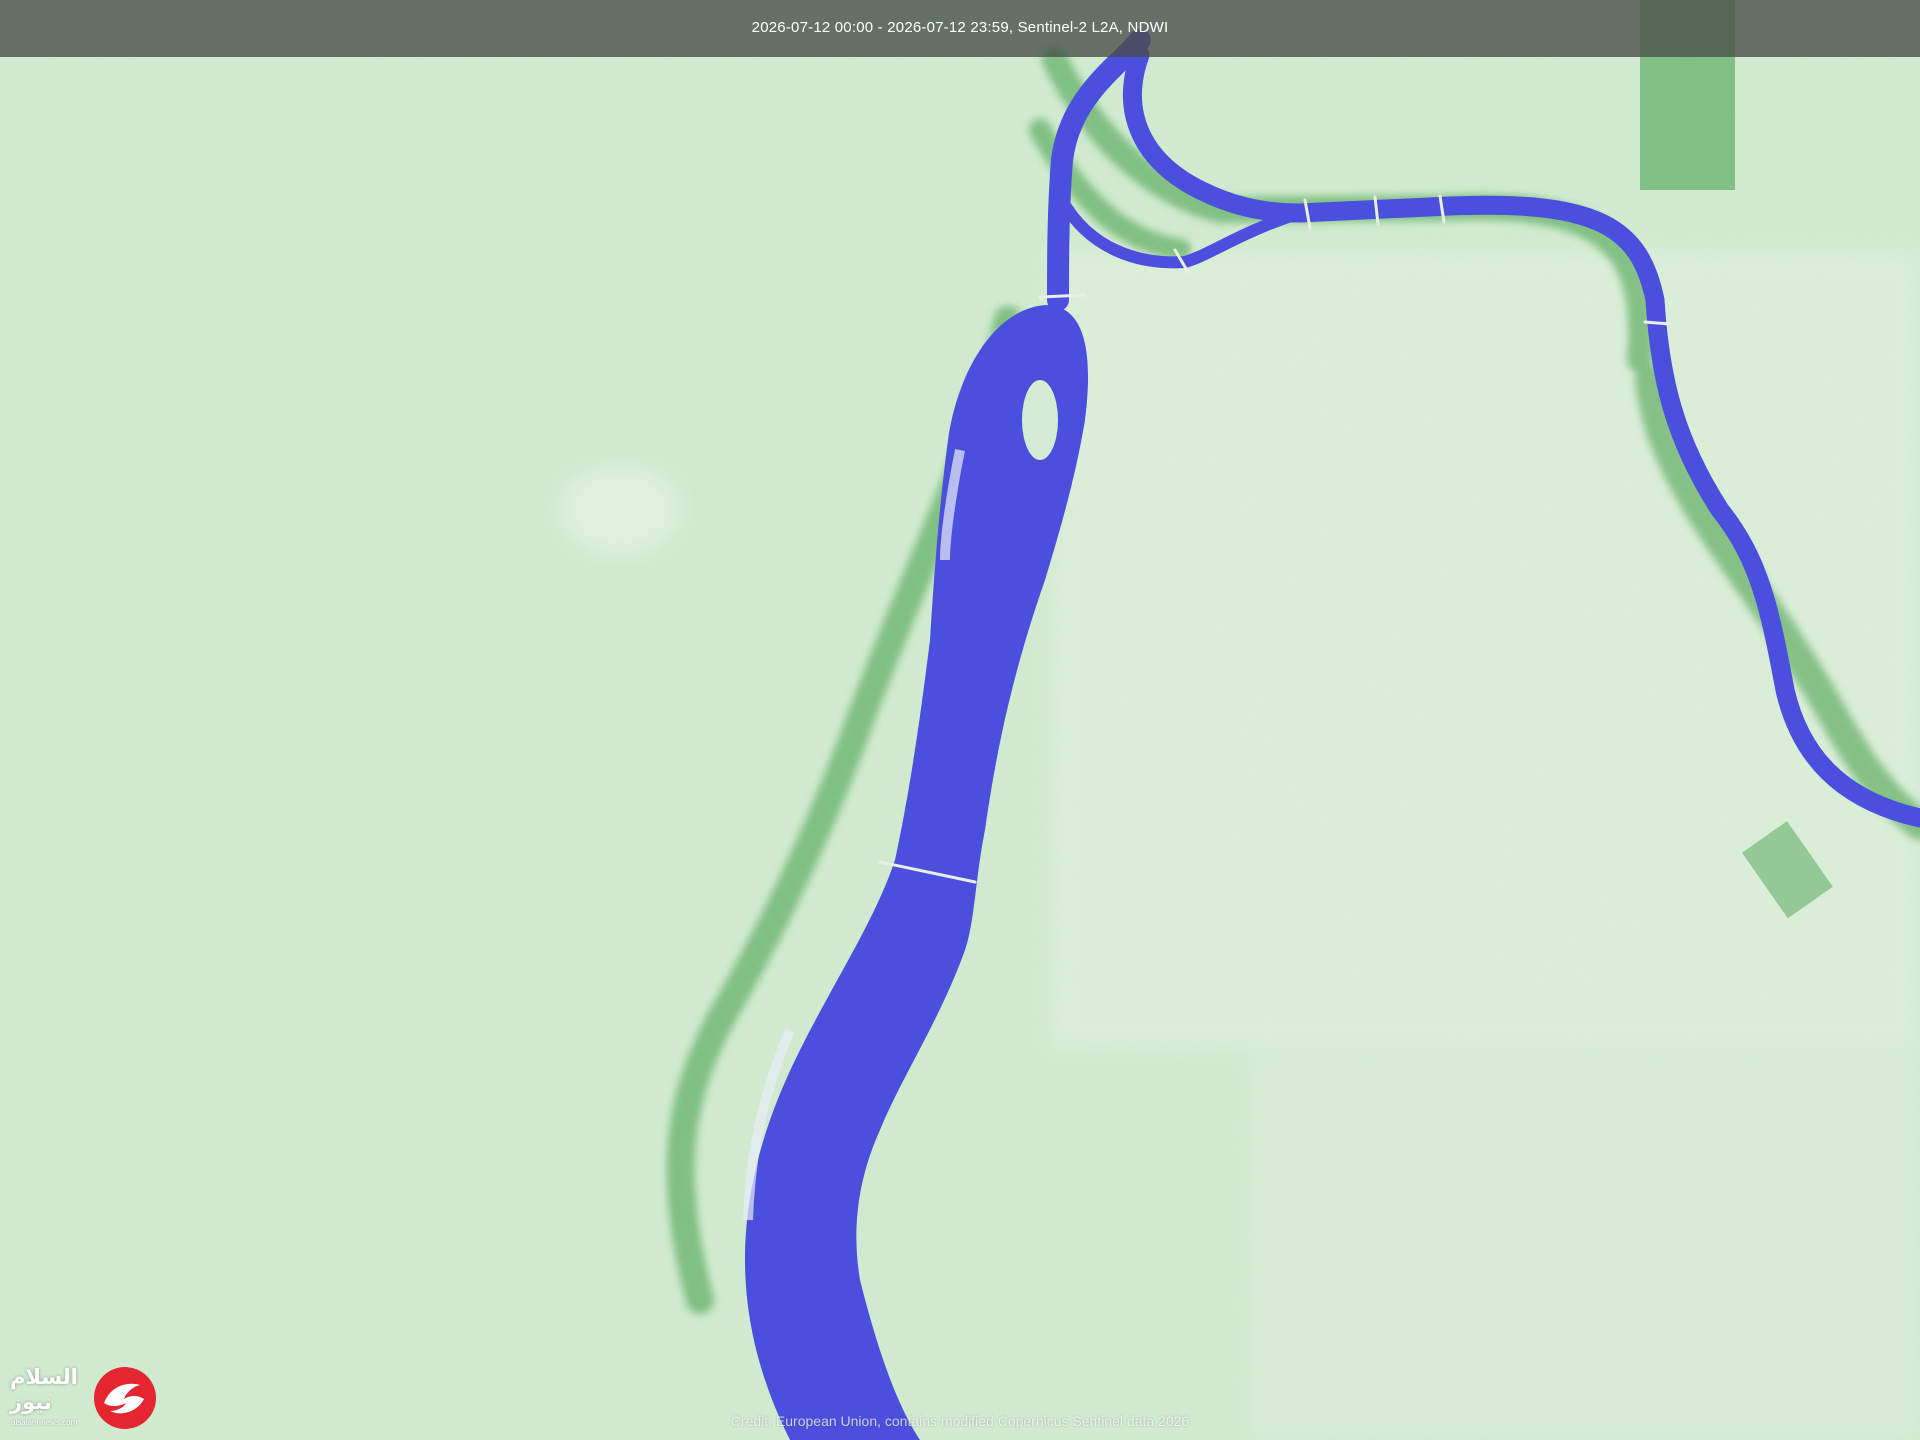 This screenshot has width=1920, height=1440. What do you see at coordinates (620, 510) in the screenshot?
I see `pale-patch-west` at bounding box center [620, 510].